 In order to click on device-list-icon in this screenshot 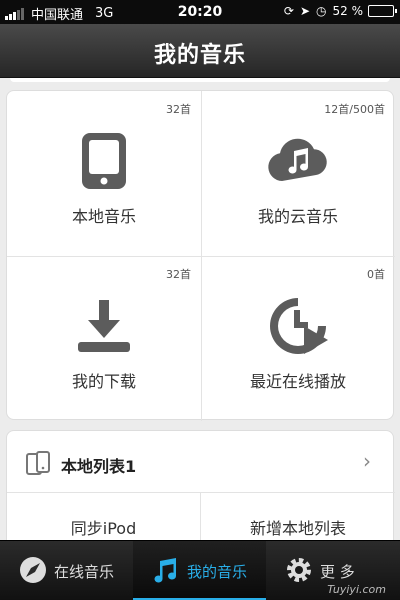, I will do `click(38, 463)`.